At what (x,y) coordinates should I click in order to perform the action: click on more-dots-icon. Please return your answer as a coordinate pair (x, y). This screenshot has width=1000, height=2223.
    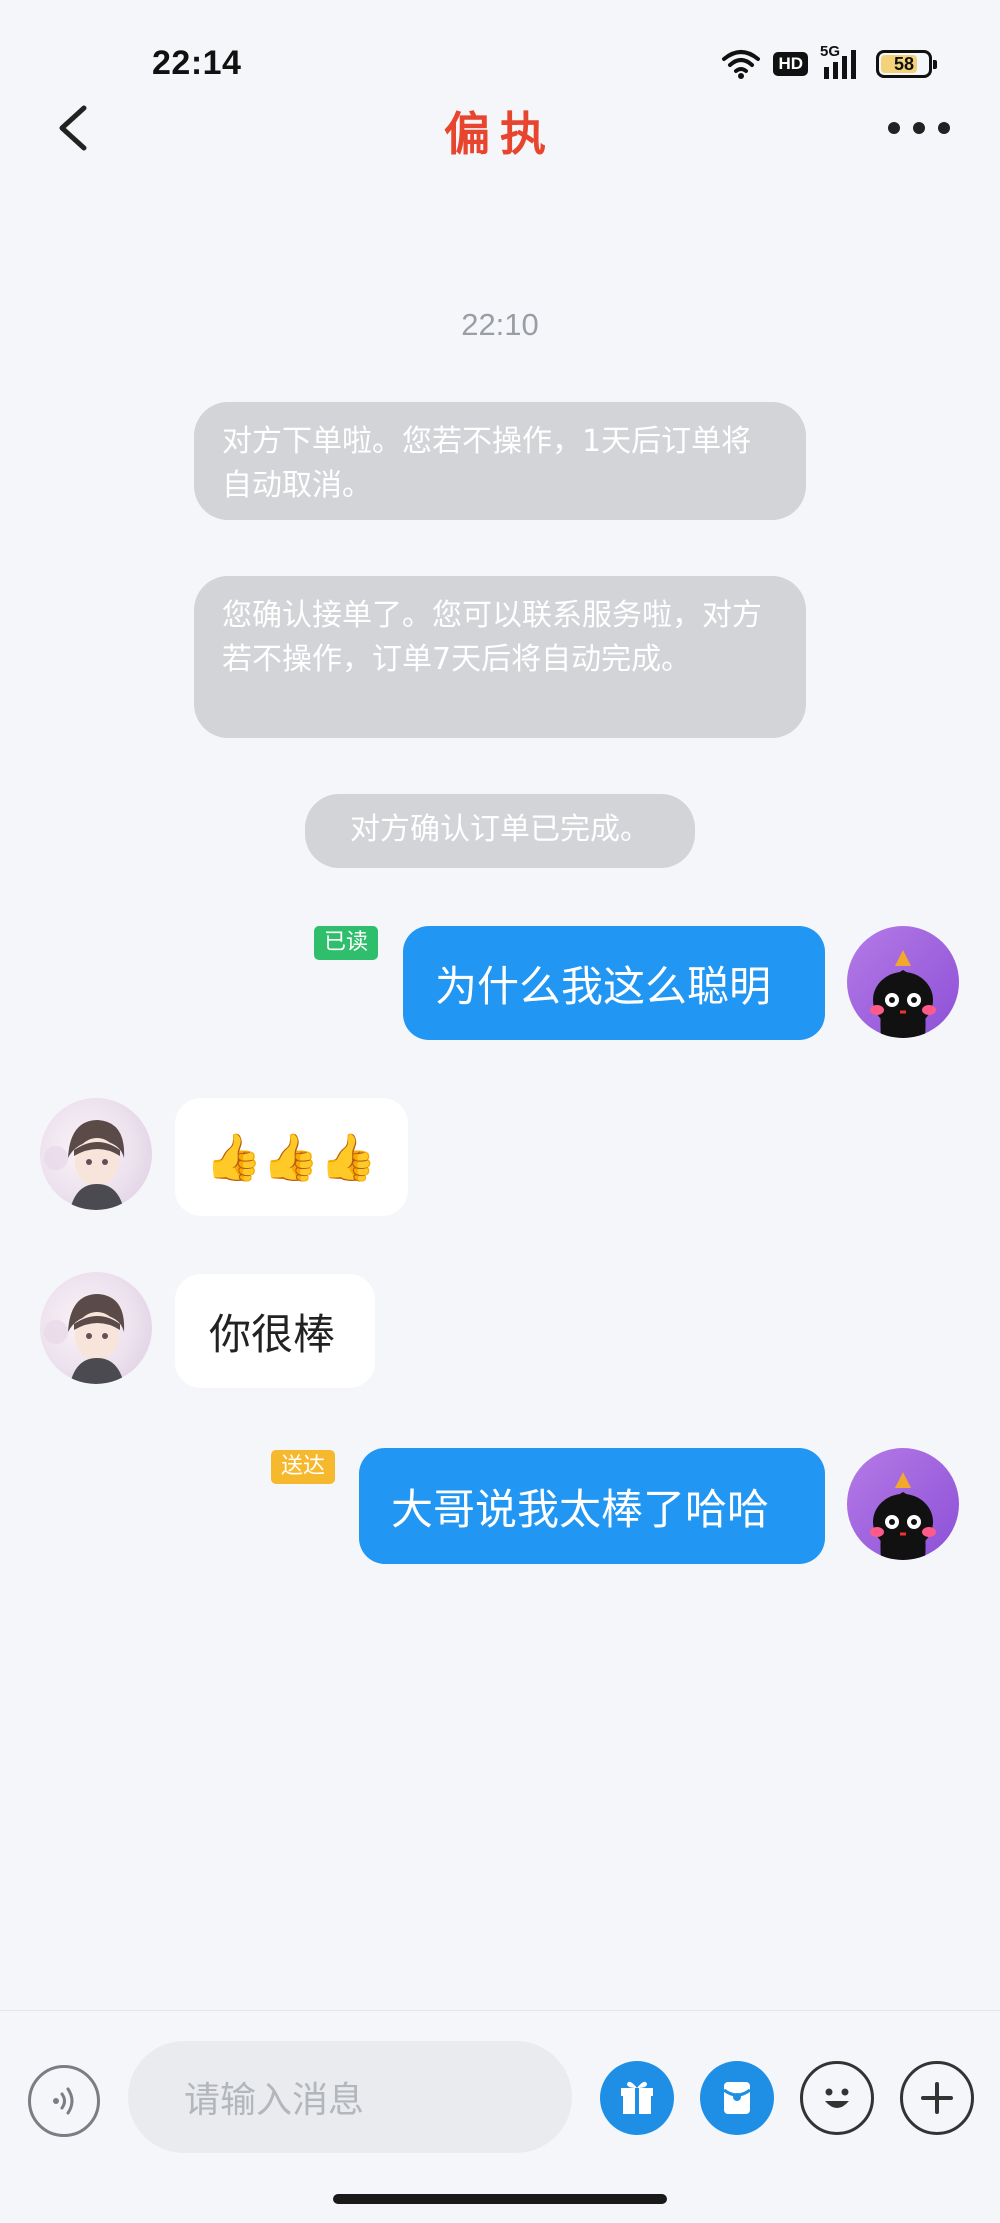
    Looking at the image, I should click on (919, 128).